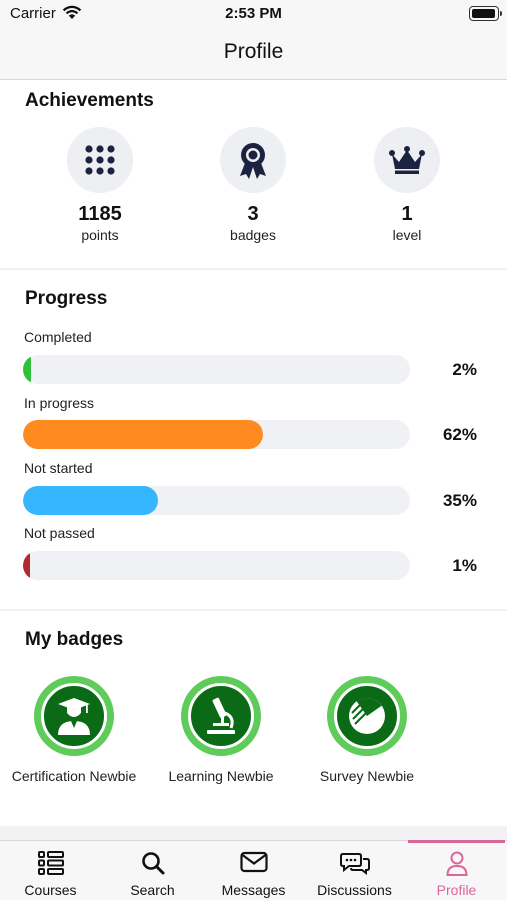  Describe the element at coordinates (253, 214) in the screenshot. I see `badges-value: 3` at that location.